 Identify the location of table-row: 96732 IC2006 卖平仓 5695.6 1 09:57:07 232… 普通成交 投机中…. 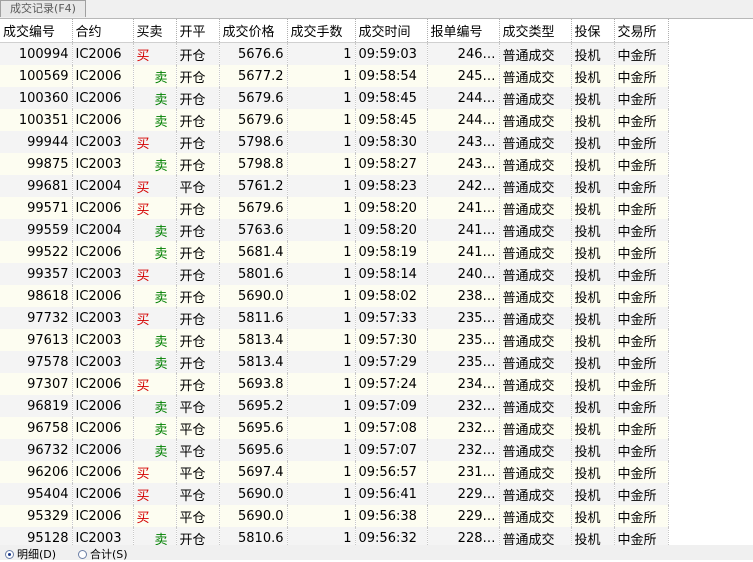
(334, 450).